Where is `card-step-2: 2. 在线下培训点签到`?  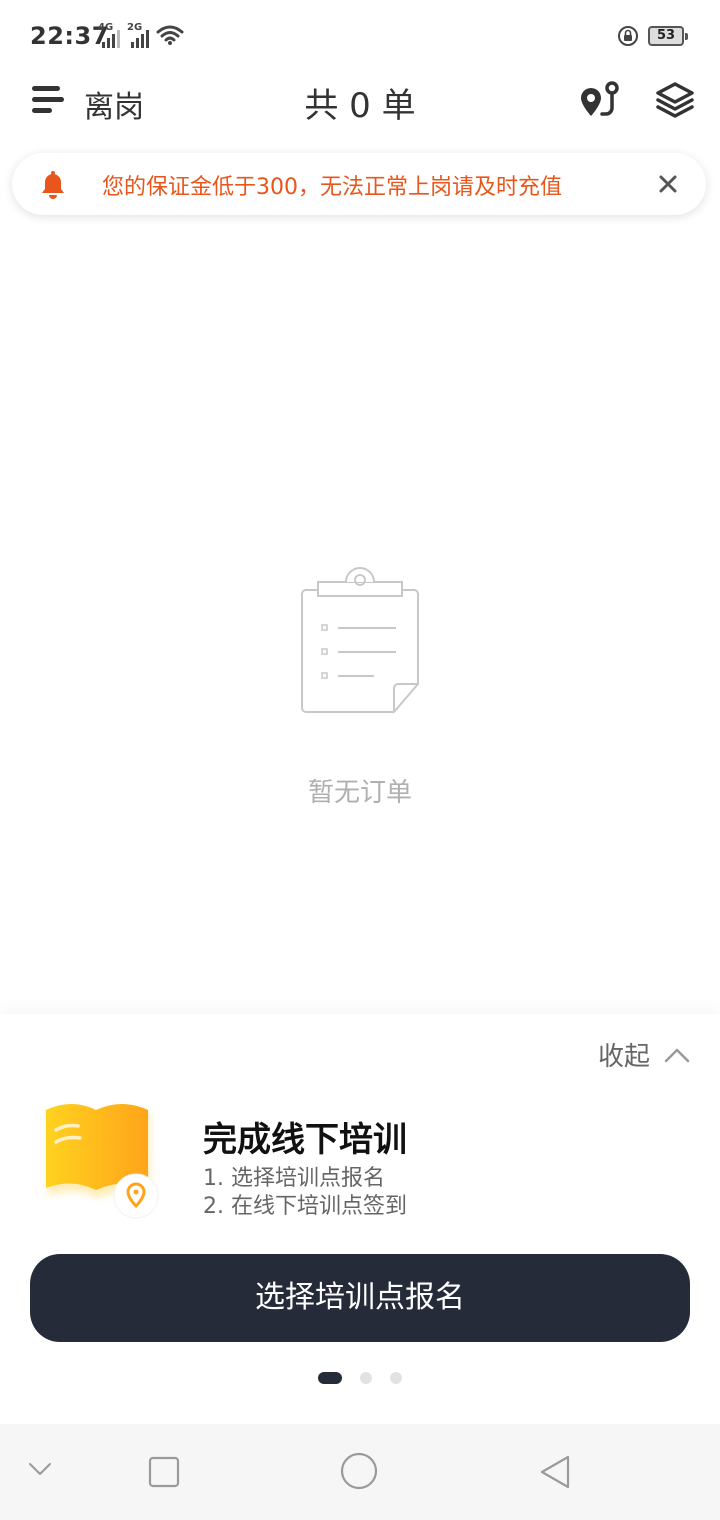
card-step-2: 2. 在线下培训点签到 is located at coordinates (305, 1206).